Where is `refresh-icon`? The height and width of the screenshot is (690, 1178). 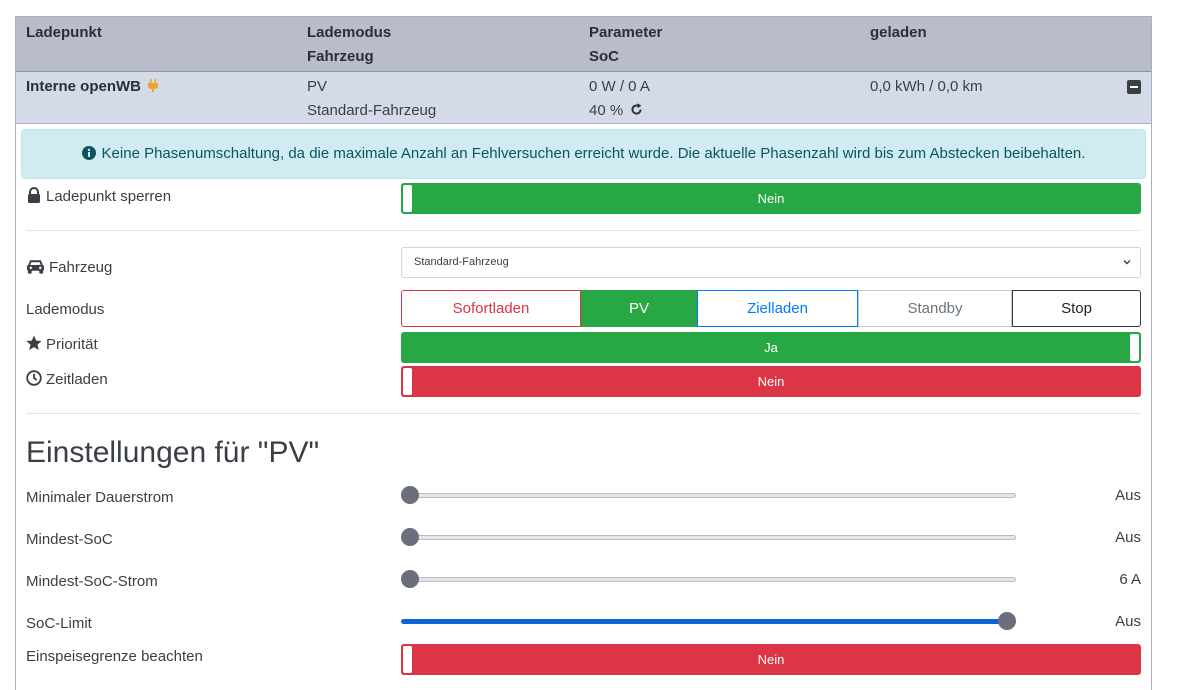
refresh-icon is located at coordinates (636, 109).